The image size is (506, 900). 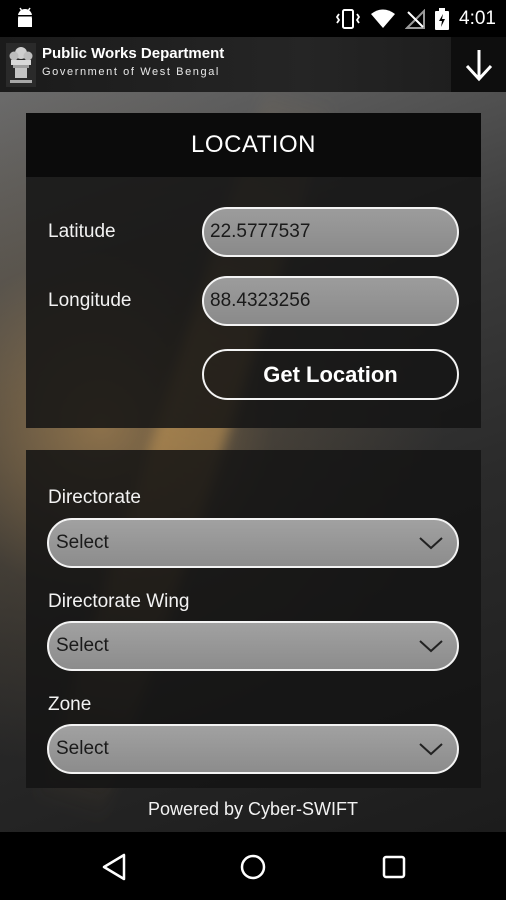 I want to click on directorate-wing-label: Directorate Wing, so click(x=119, y=601).